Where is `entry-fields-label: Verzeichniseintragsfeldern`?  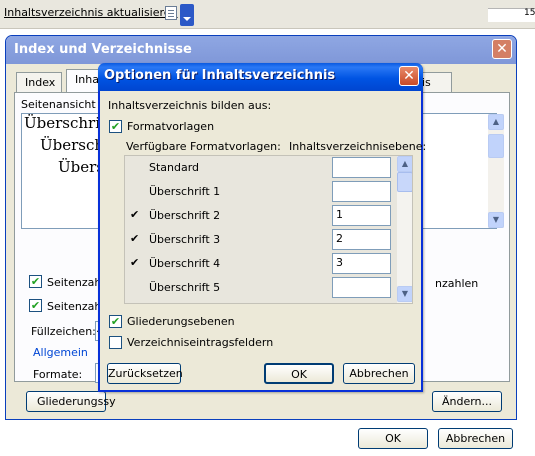 entry-fields-label: Verzeichniseintragsfeldern is located at coordinates (200, 342).